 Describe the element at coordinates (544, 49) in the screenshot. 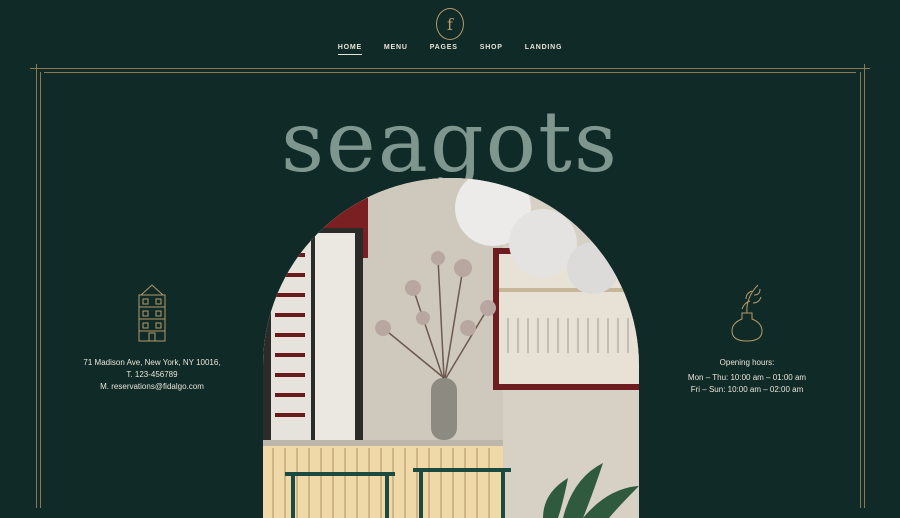

I see `nav-item-landing: LANDING` at that location.